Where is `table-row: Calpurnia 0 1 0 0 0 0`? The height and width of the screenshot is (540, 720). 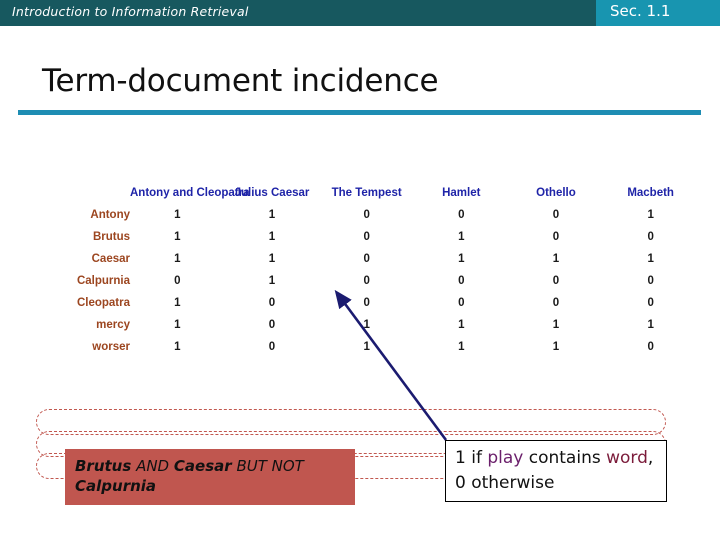 table-row: Calpurnia 0 1 0 0 0 0 is located at coordinates (353, 281).